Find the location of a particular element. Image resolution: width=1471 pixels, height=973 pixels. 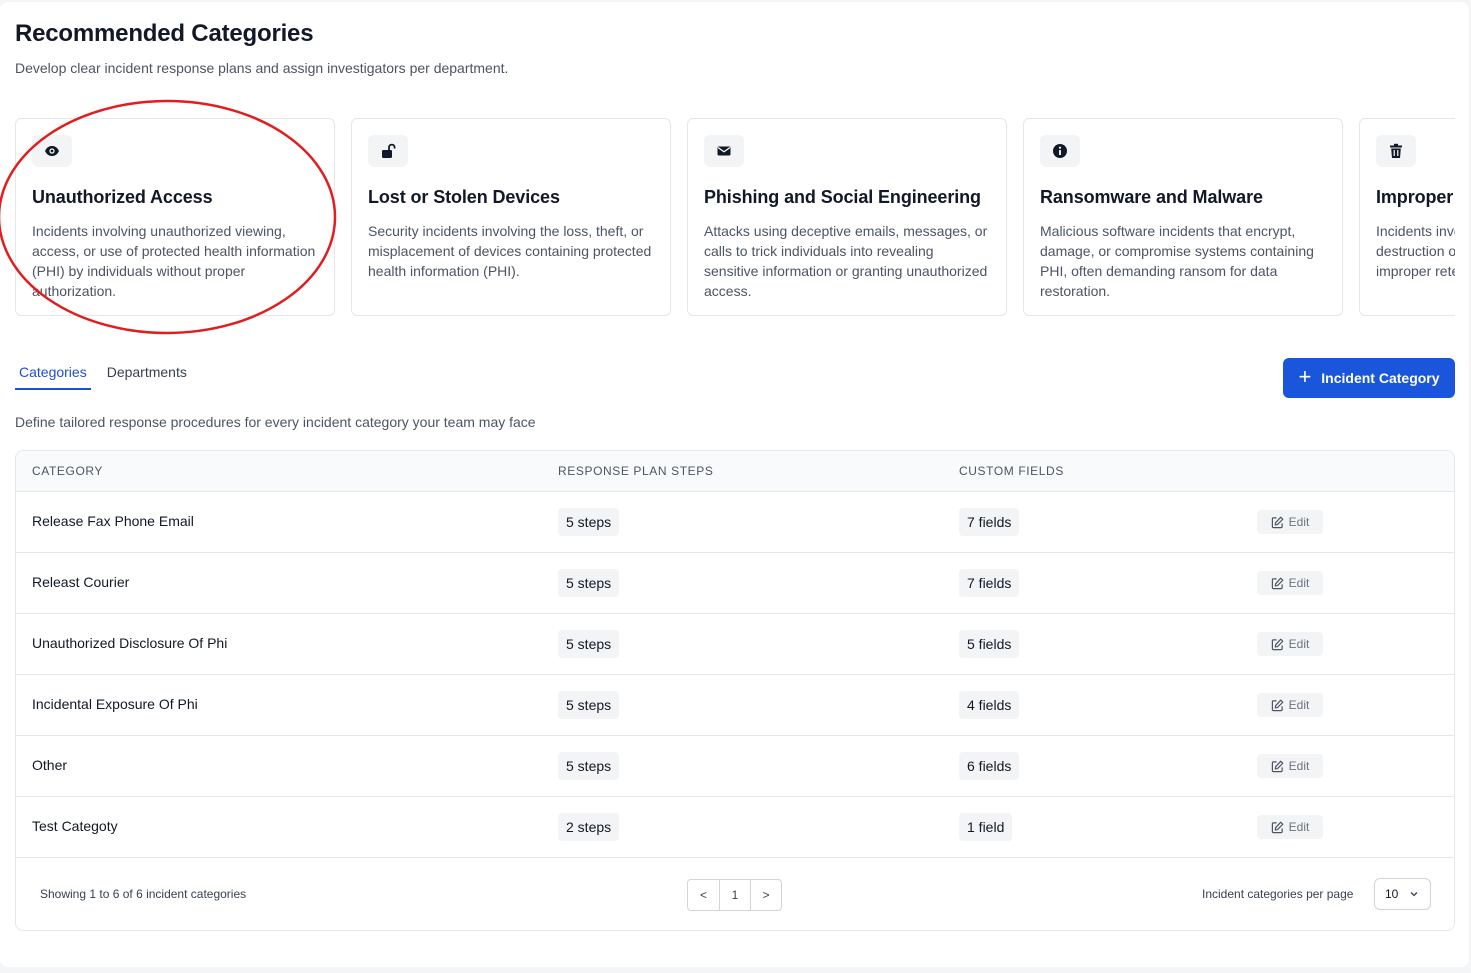

tab-categories: Categories is located at coordinates (53, 374).